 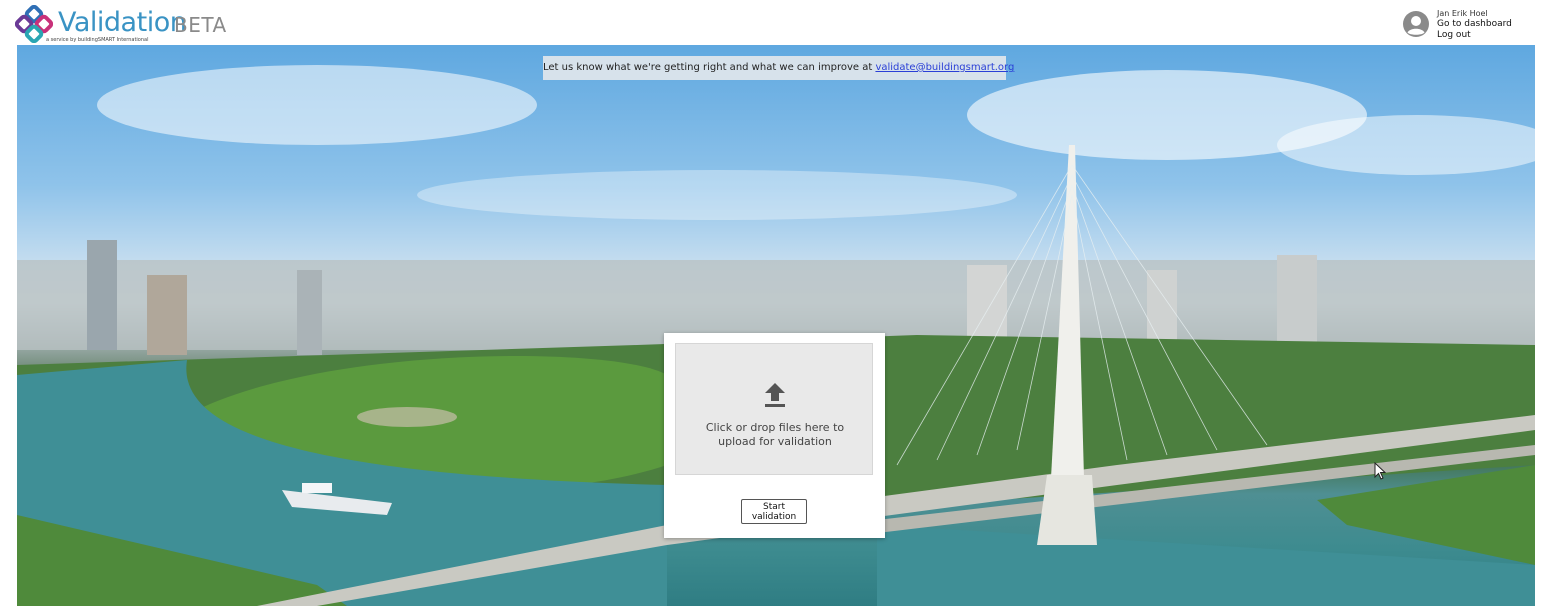 I want to click on beta-badge: BETA, so click(x=200, y=25).